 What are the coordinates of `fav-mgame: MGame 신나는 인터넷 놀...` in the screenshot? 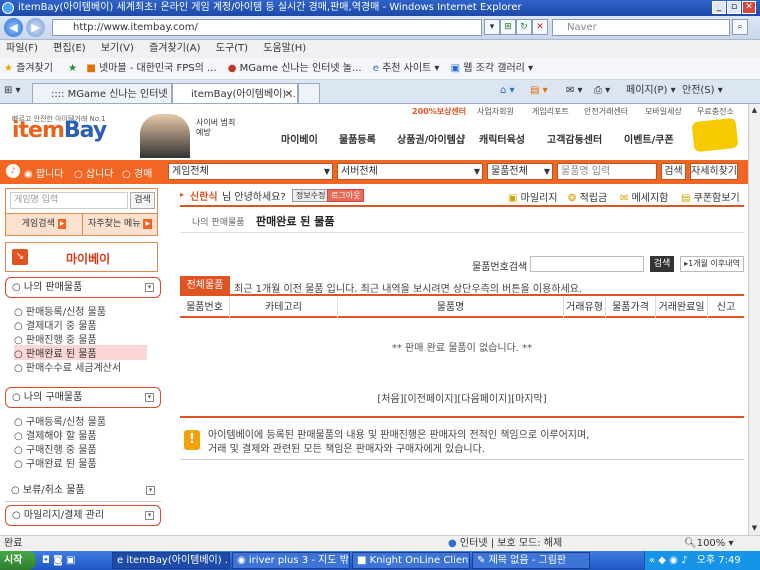 It's located at (301, 68).